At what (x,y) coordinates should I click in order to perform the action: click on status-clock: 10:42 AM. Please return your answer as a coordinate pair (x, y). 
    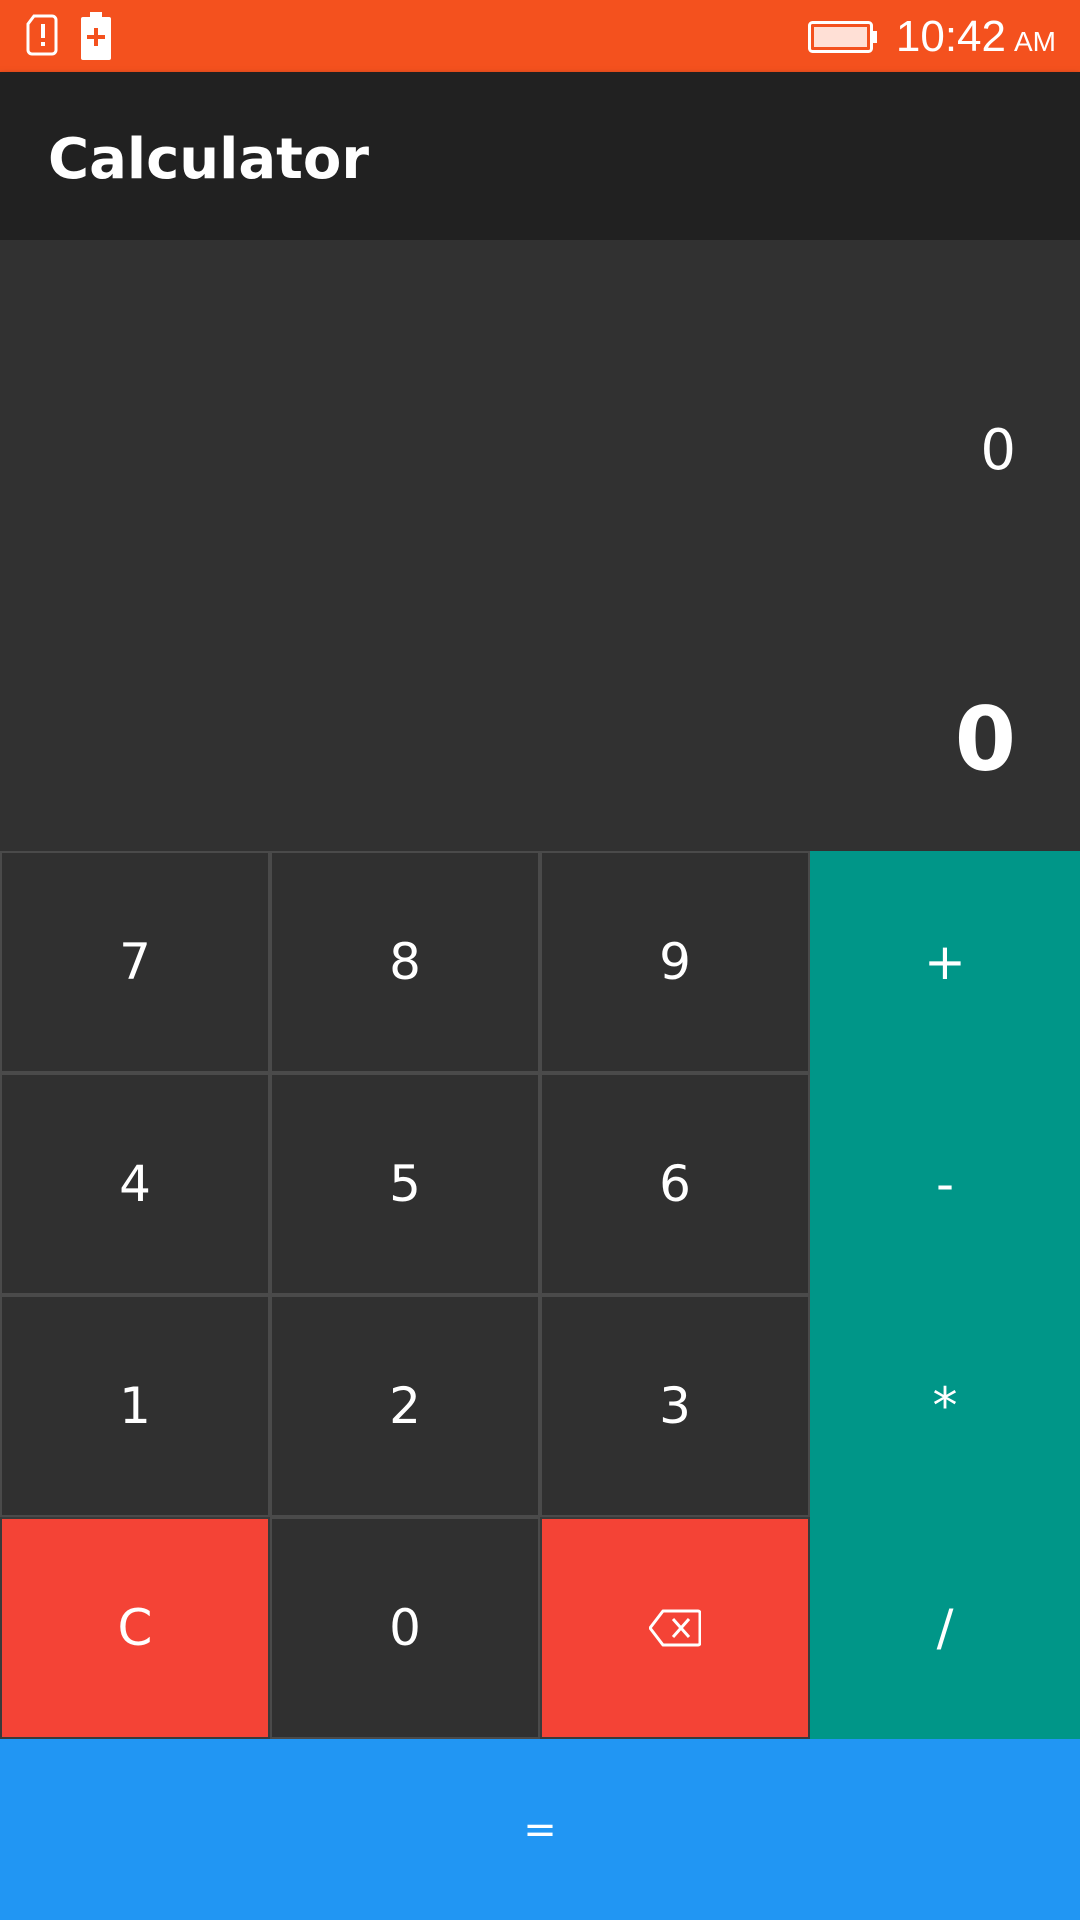
    Looking at the image, I should click on (975, 36).